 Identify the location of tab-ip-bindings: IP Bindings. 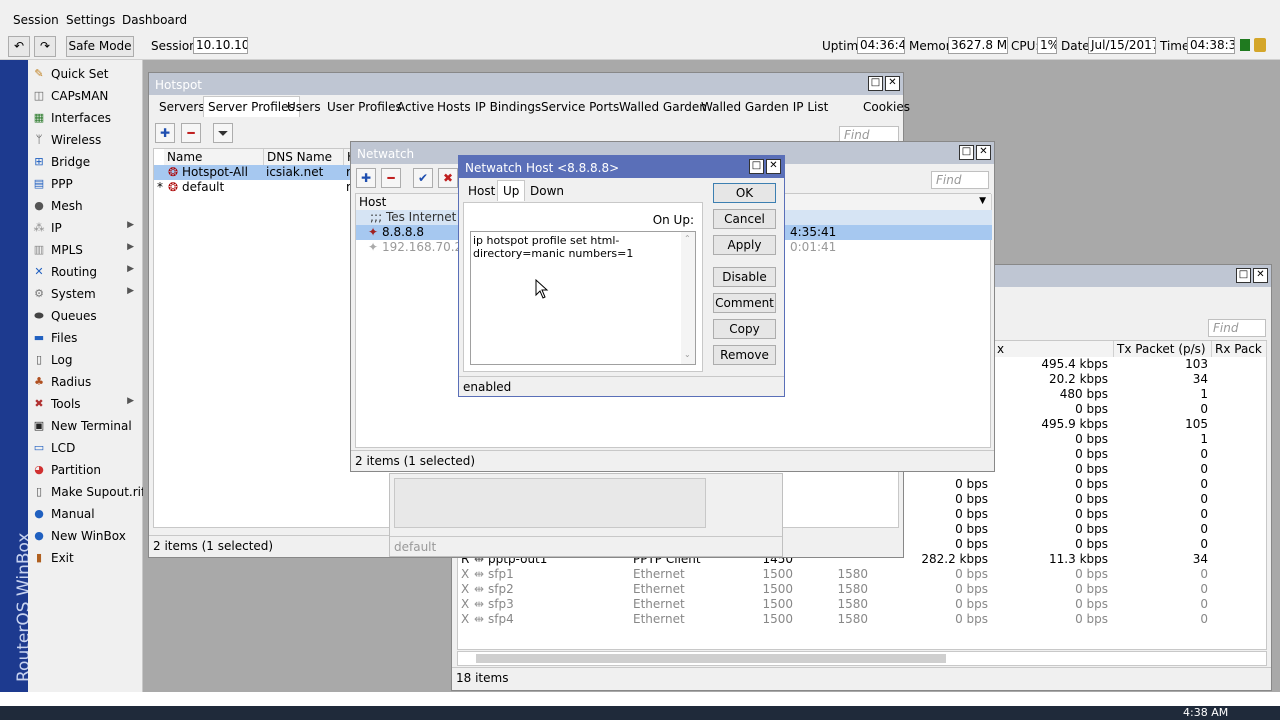
(508, 107).